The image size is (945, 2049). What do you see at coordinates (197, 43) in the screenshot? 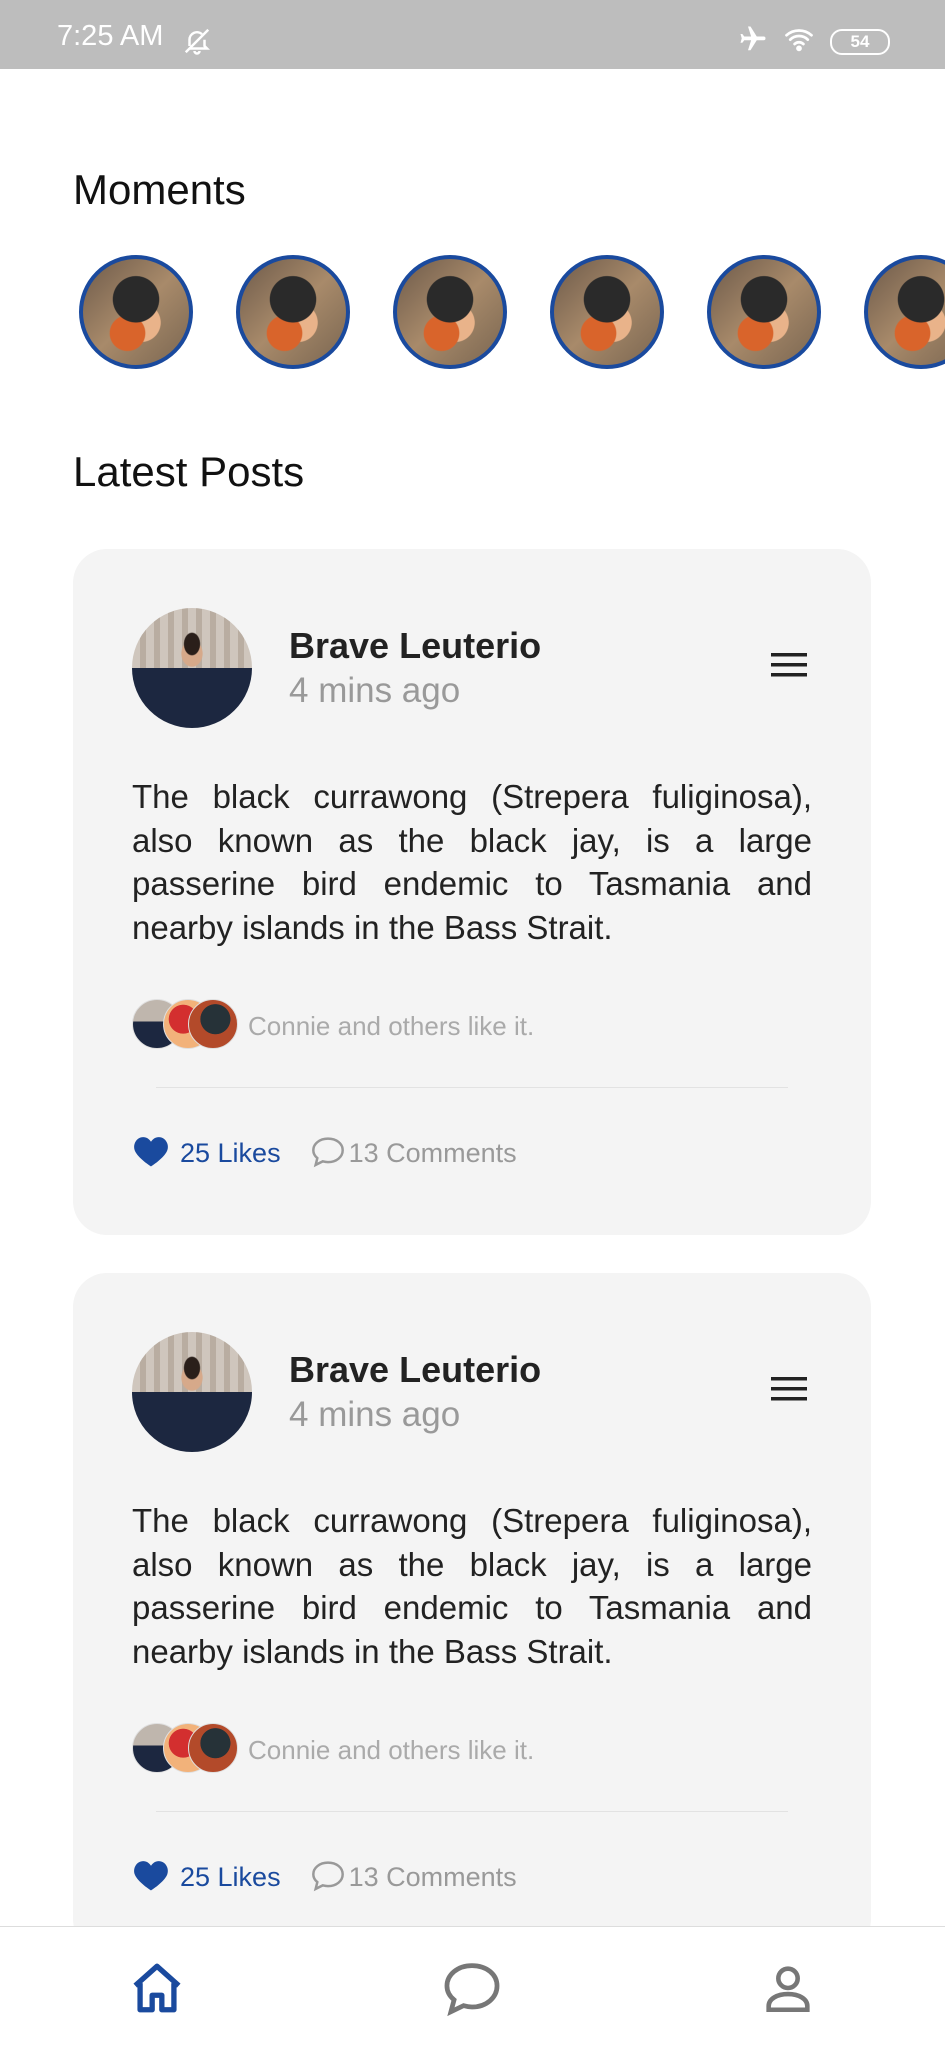
I see `mute-bell-icon` at bounding box center [197, 43].